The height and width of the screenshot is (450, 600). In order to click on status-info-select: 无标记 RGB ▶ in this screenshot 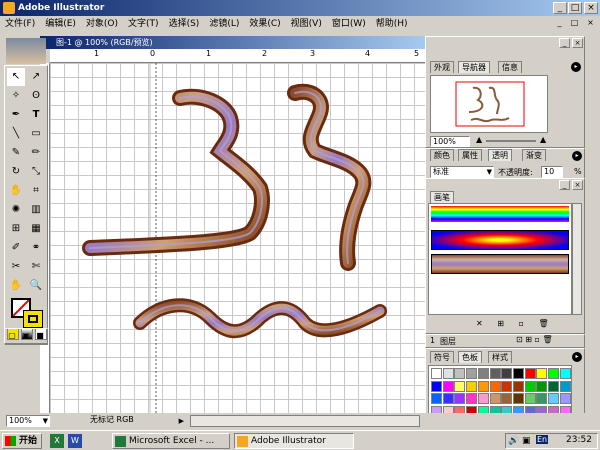, I will do `click(119, 421)`.